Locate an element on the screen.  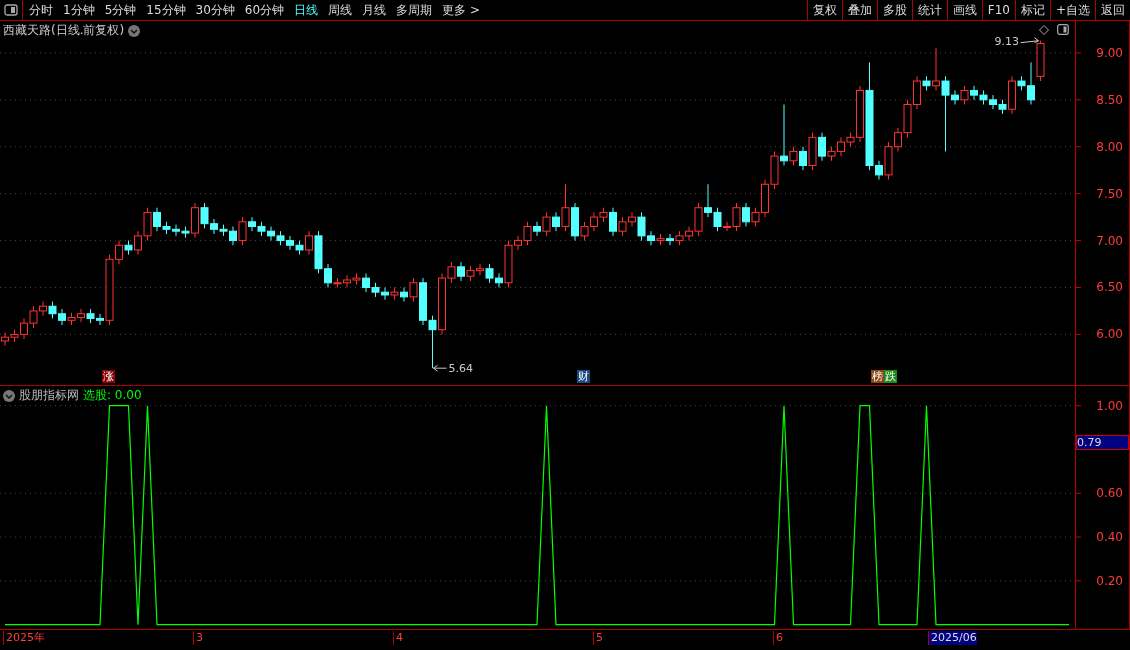
period-tab: 周线 is located at coordinates (340, 10).